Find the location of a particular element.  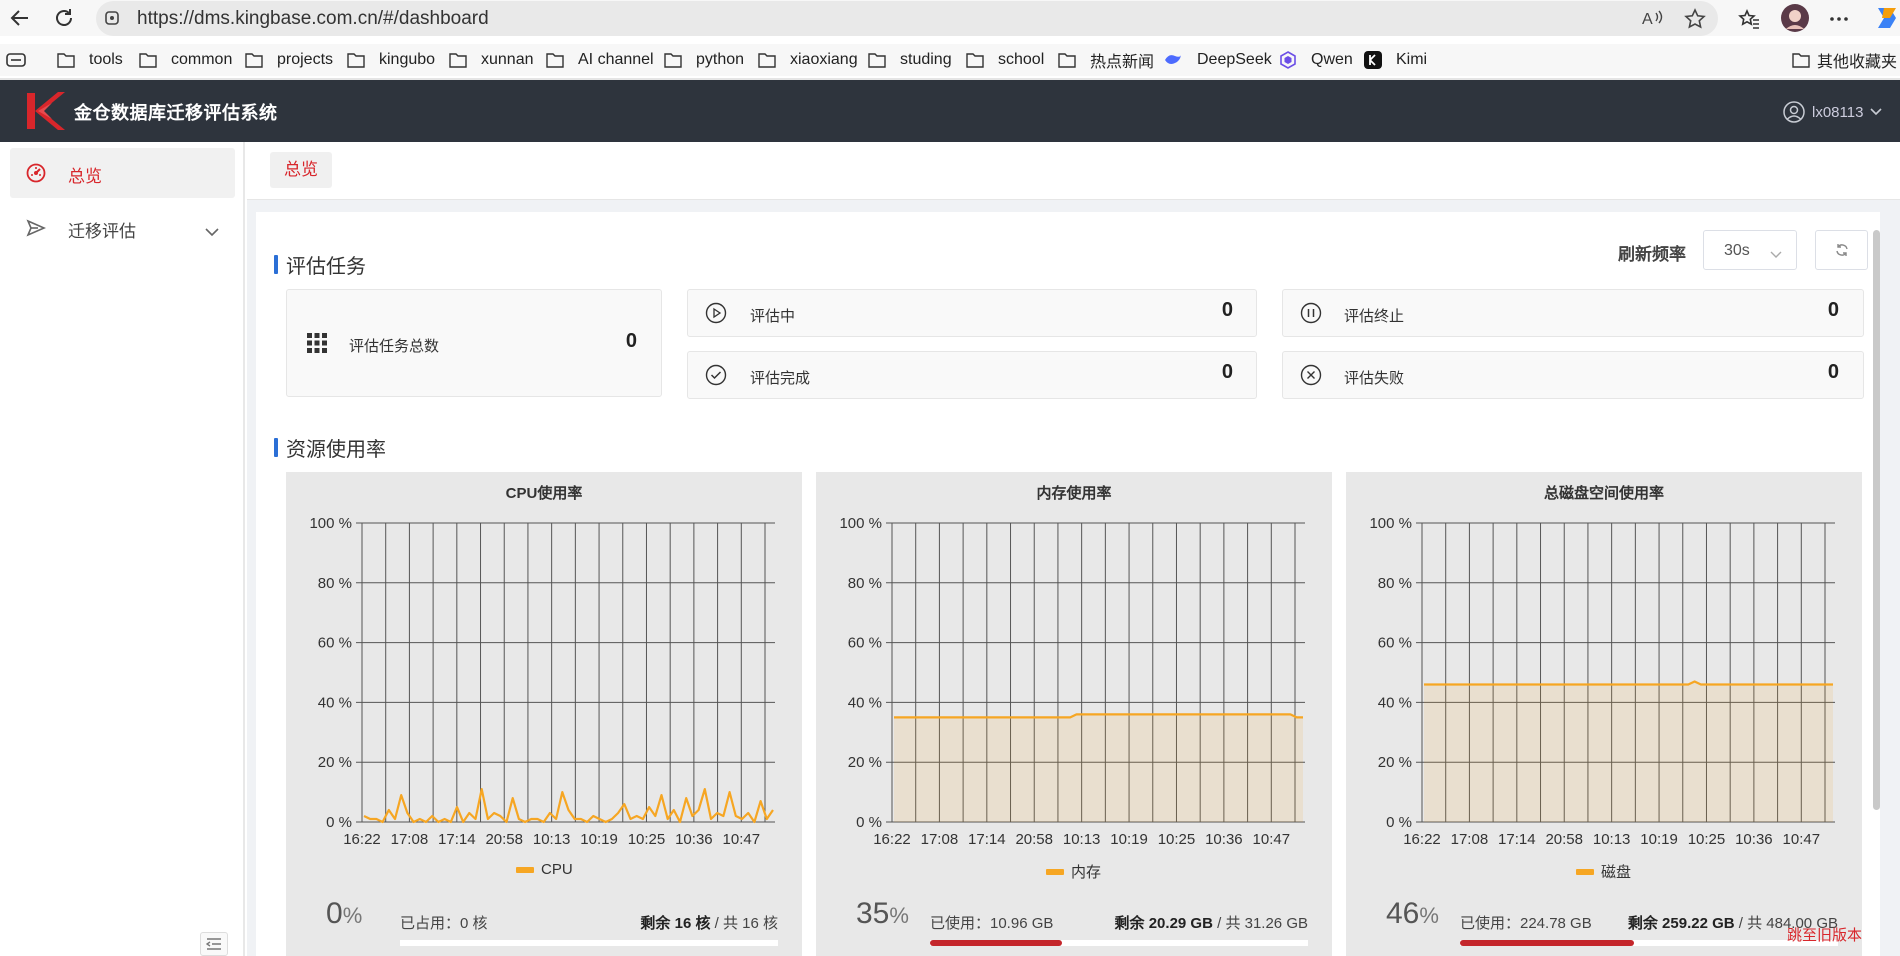

url-text: https://dms.kingbase.com.cn/#/dashboard is located at coordinates (313, 19).